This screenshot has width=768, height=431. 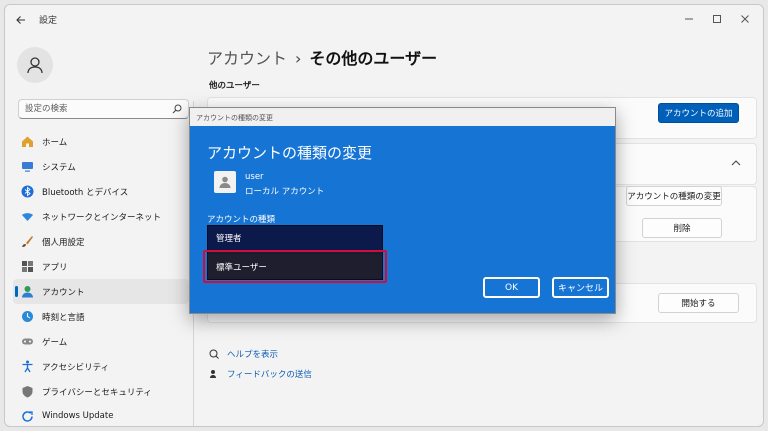 What do you see at coordinates (95, 109) in the screenshot?
I see `search-input` at bounding box center [95, 109].